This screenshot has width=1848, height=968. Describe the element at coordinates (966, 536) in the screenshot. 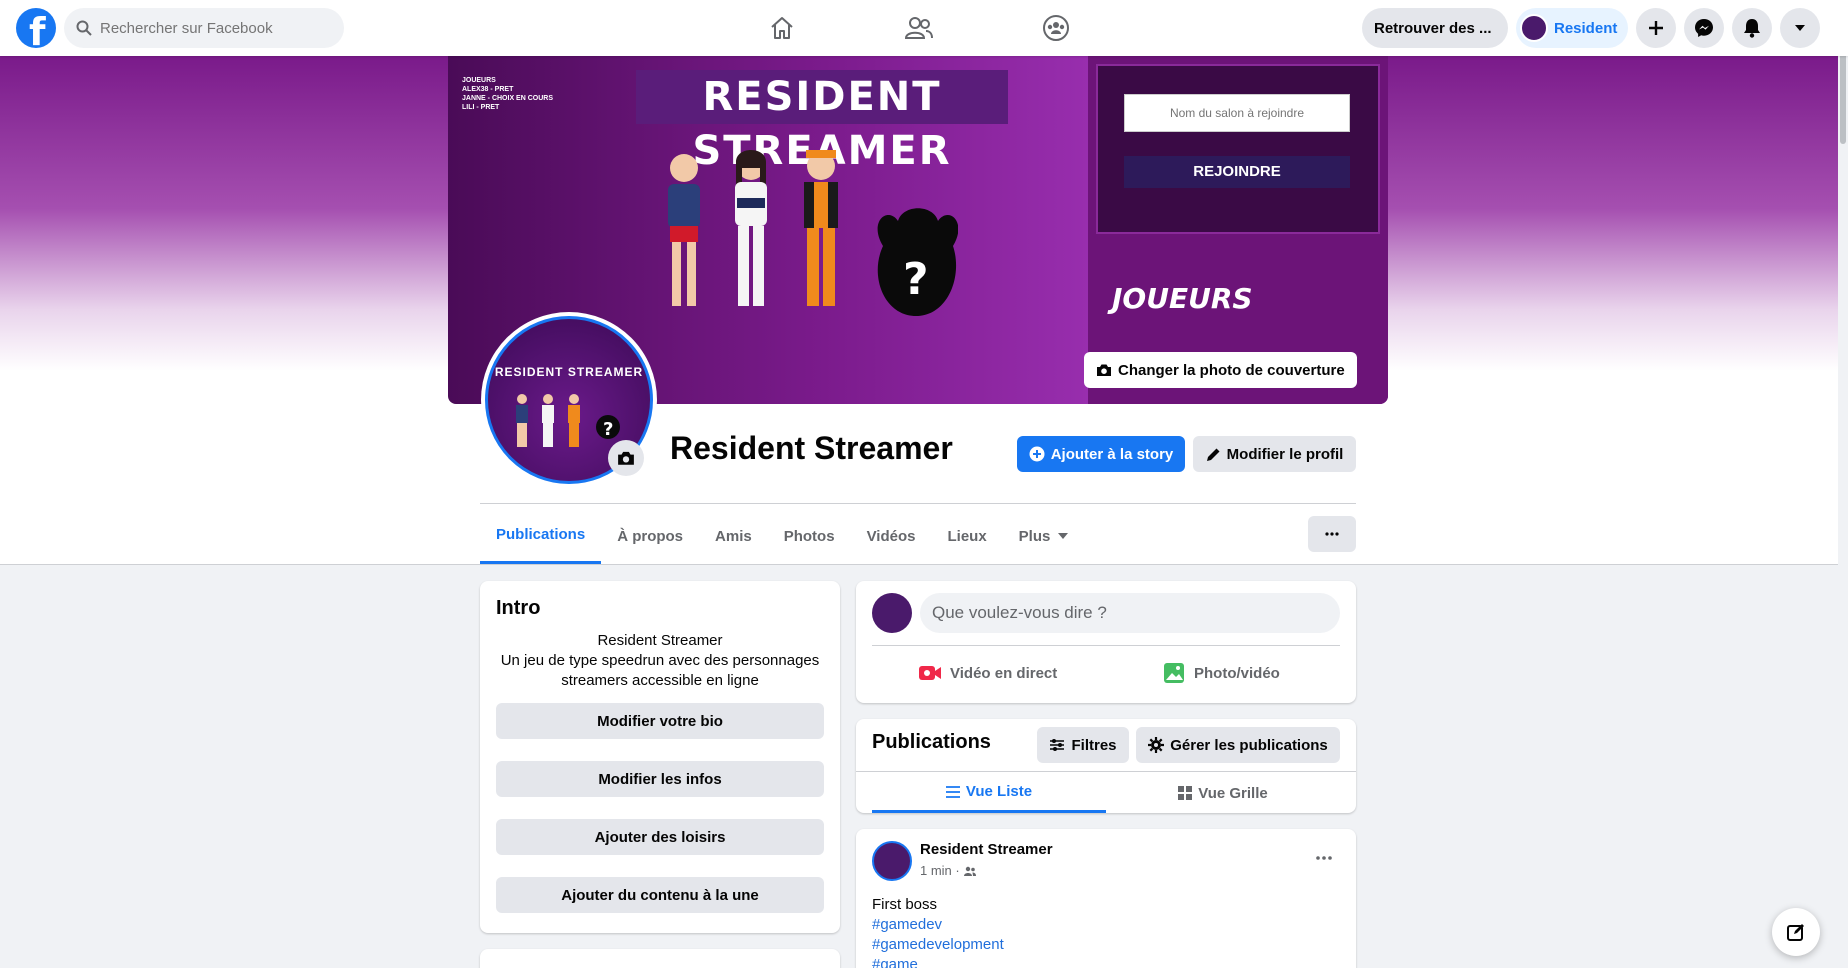

I see `tab-places: Lieux` at that location.